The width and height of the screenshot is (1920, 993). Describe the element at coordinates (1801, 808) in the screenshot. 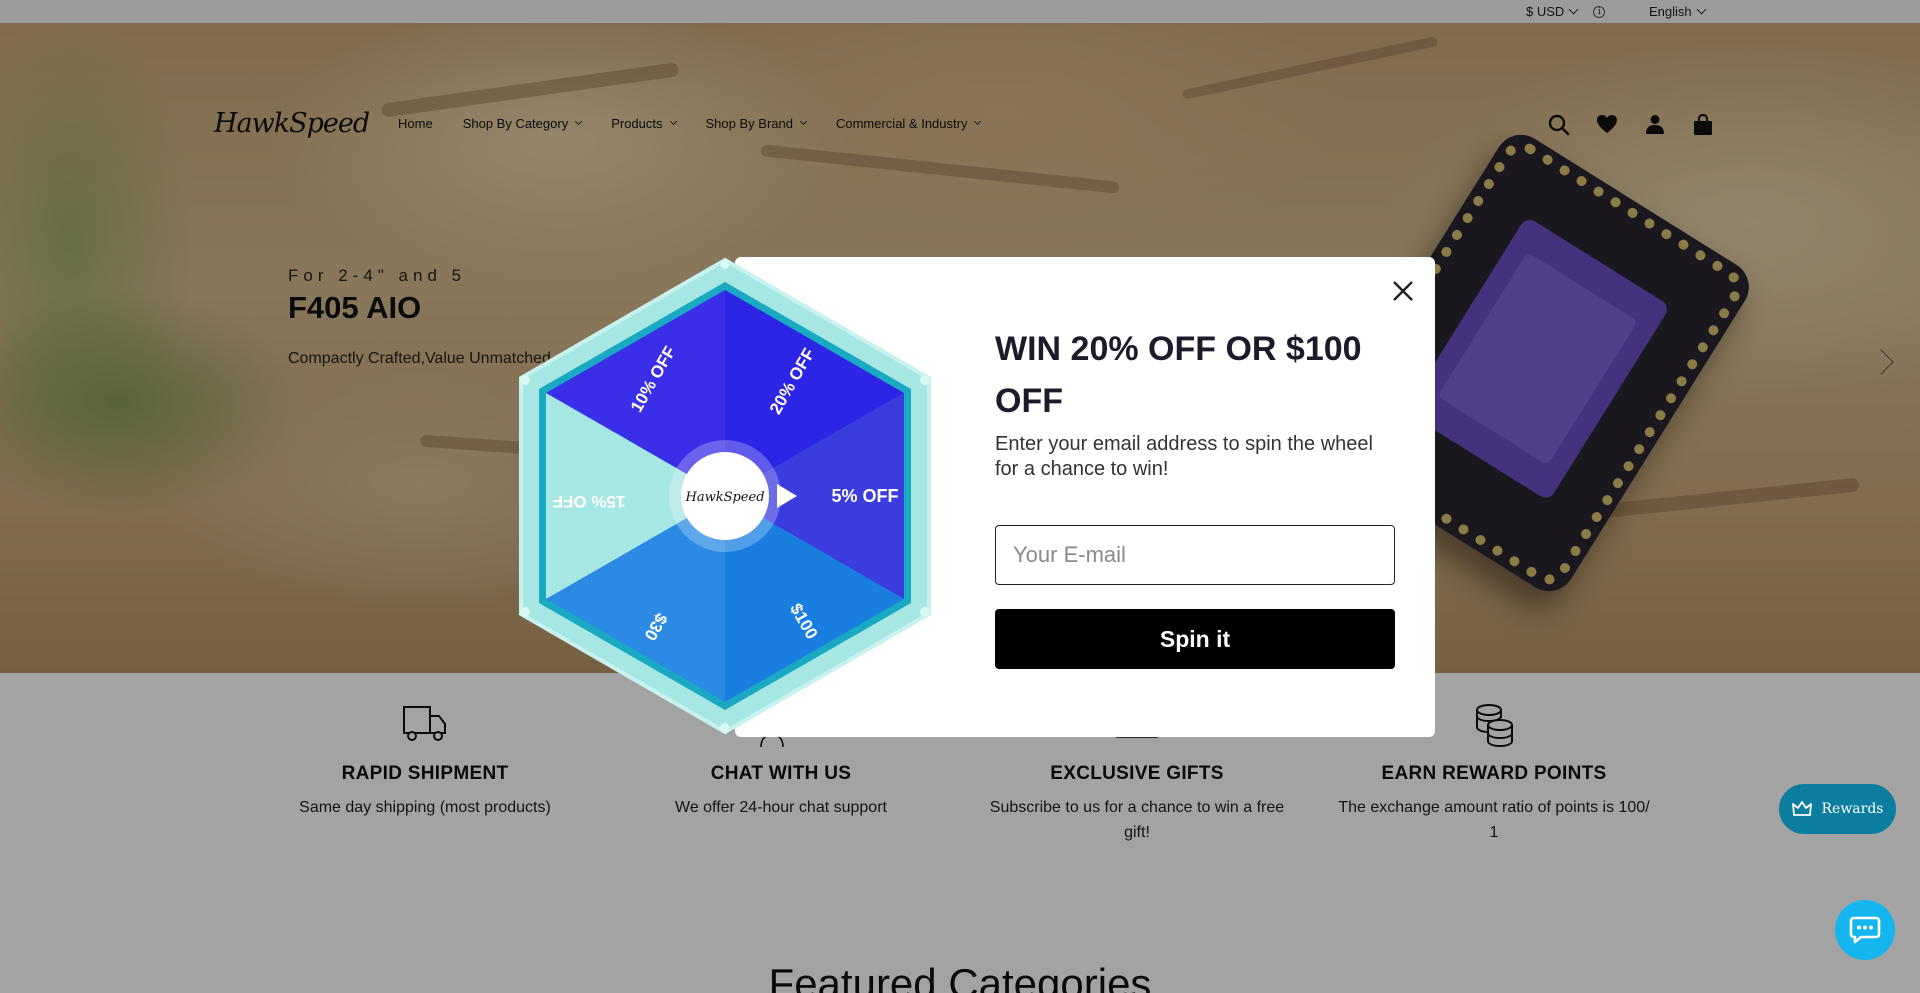

I see `crown-icon` at that location.